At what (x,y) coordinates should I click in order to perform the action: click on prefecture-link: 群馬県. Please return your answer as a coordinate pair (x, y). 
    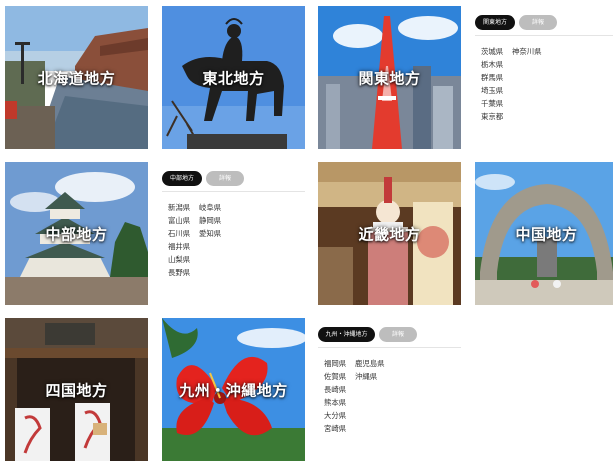
    Looking at the image, I should click on (492, 77).